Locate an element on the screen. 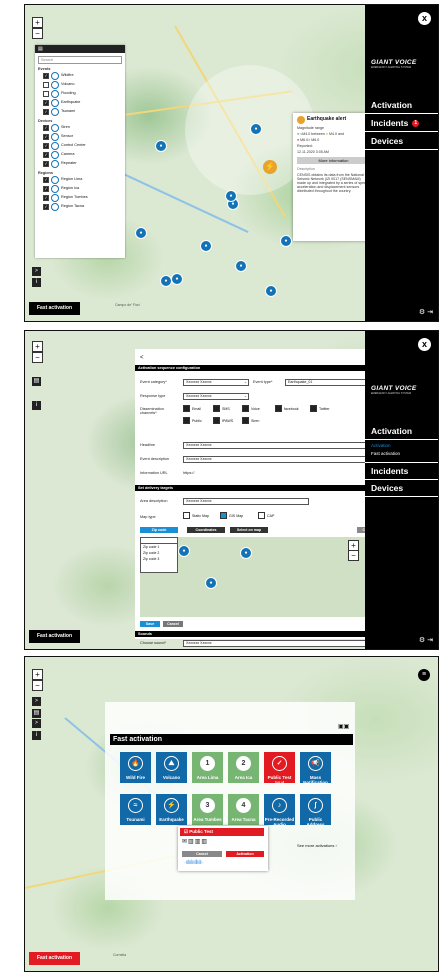  event-item: Volcano is located at coordinates (84, 84).